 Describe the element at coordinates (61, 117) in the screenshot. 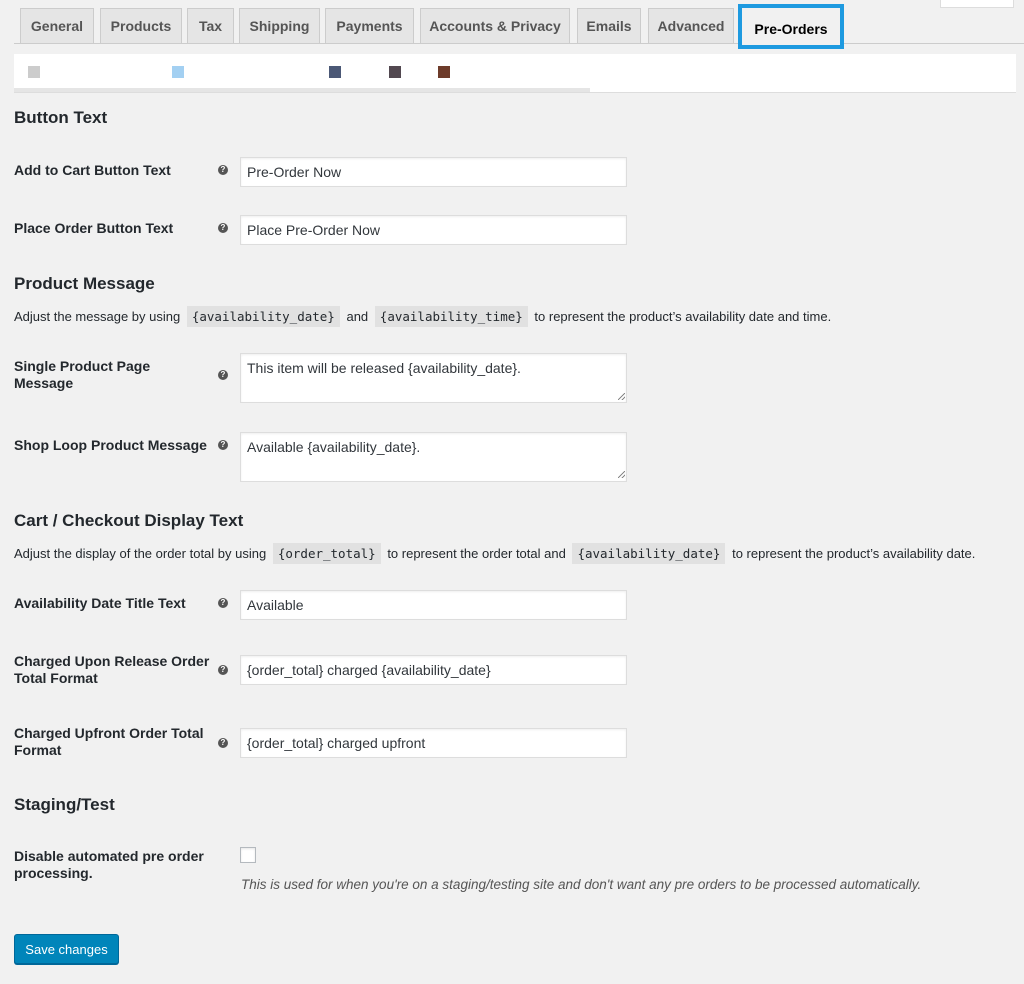

I see `section-heading-button-text: Button Text` at that location.